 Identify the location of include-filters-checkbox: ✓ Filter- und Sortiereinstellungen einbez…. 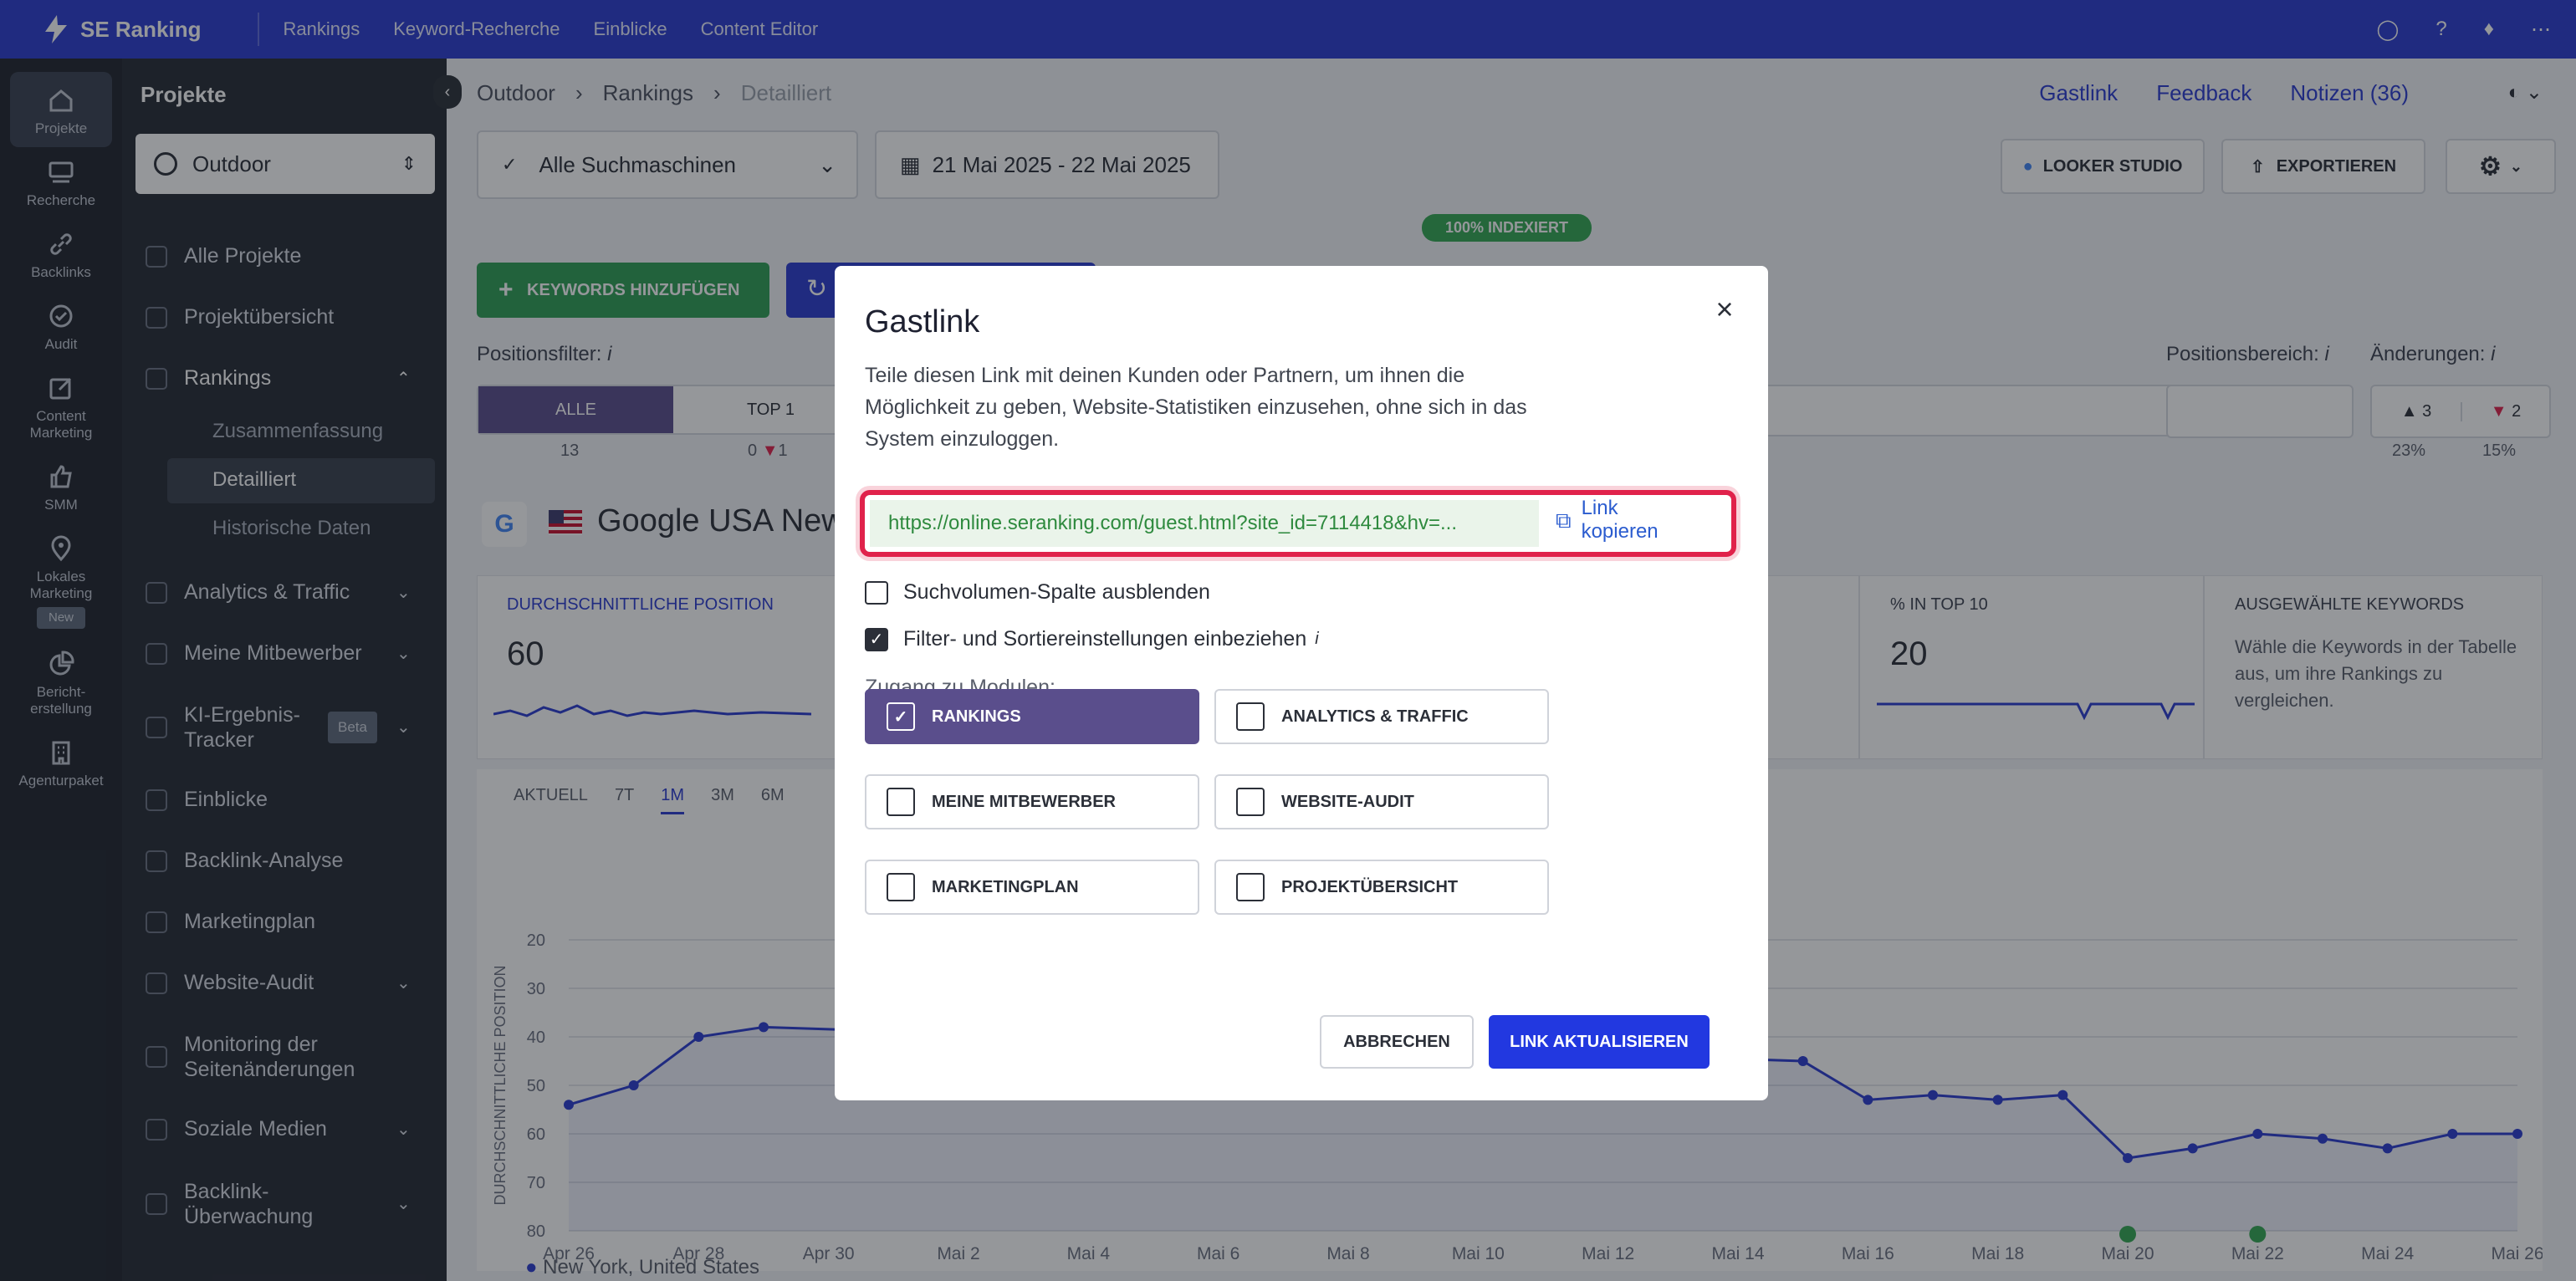
(1092, 639).